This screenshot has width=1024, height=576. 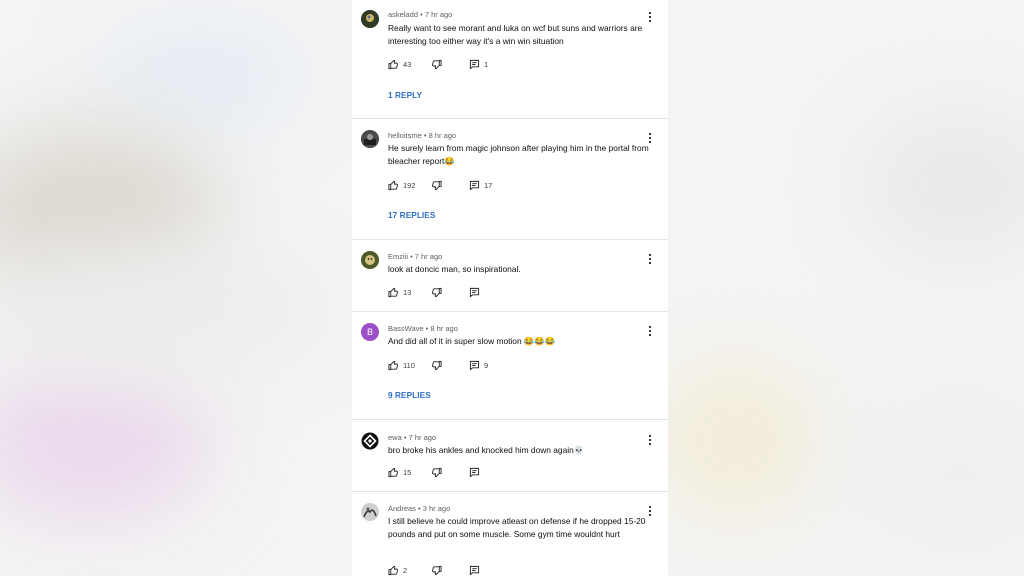 I want to click on like-button: 192, so click(x=402, y=185).